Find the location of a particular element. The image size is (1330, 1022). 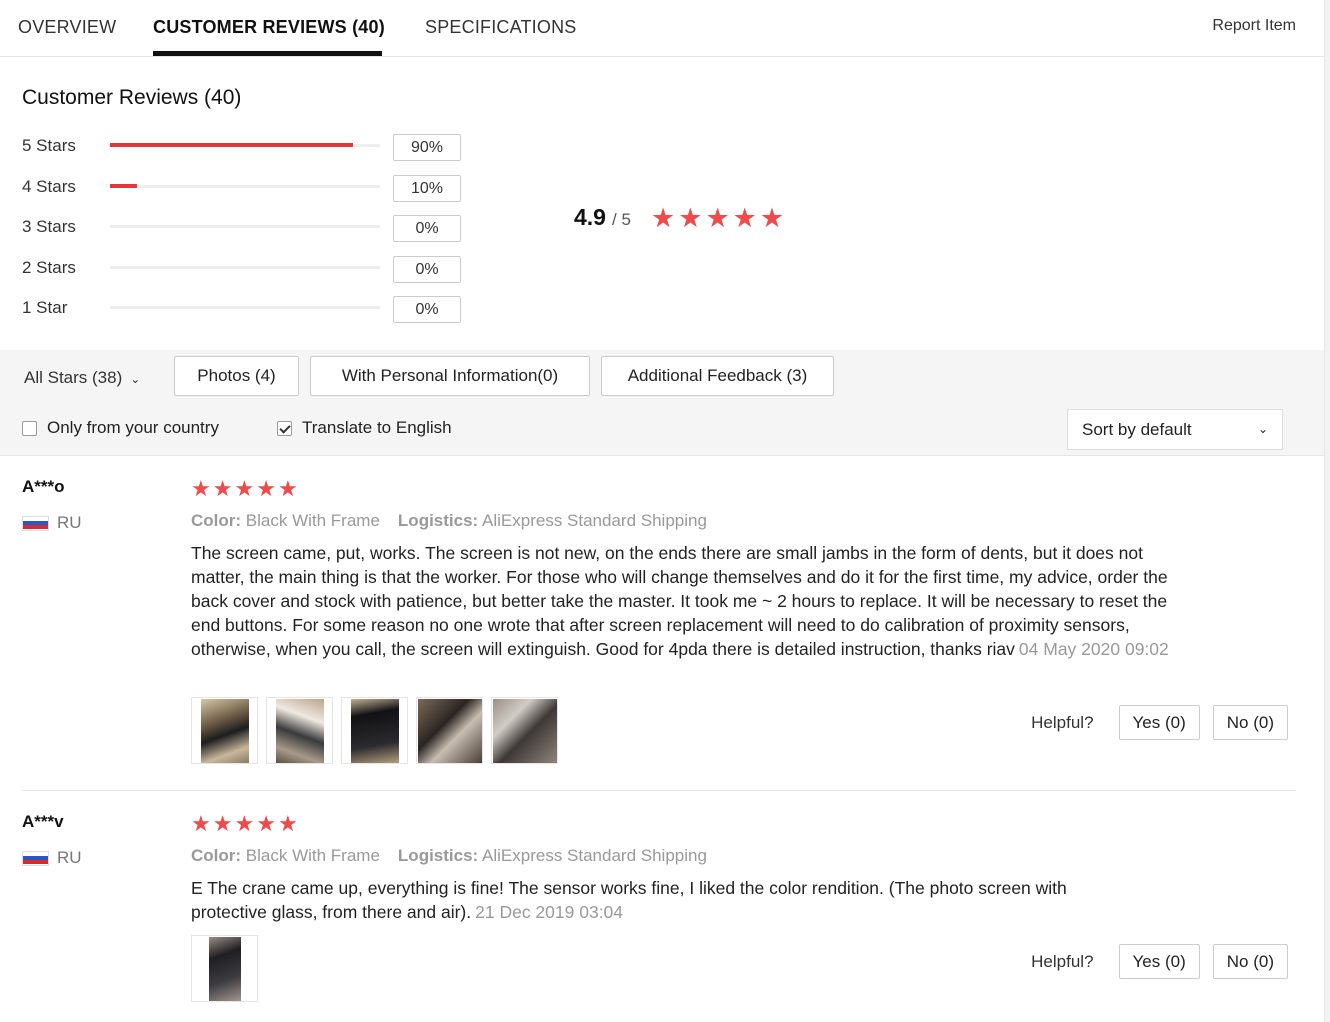

rating-row-2: 2 Stars 0% is located at coordinates (247, 269).